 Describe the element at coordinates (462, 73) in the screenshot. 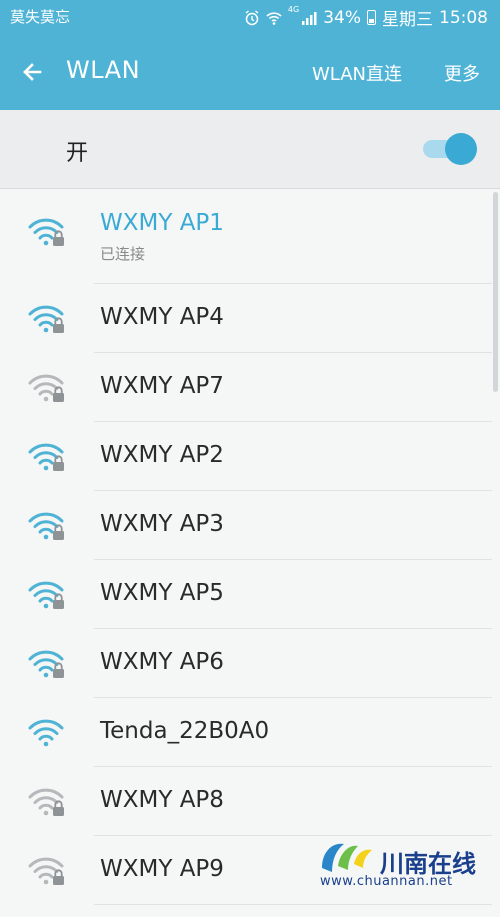

I see `more-button: 更多` at that location.